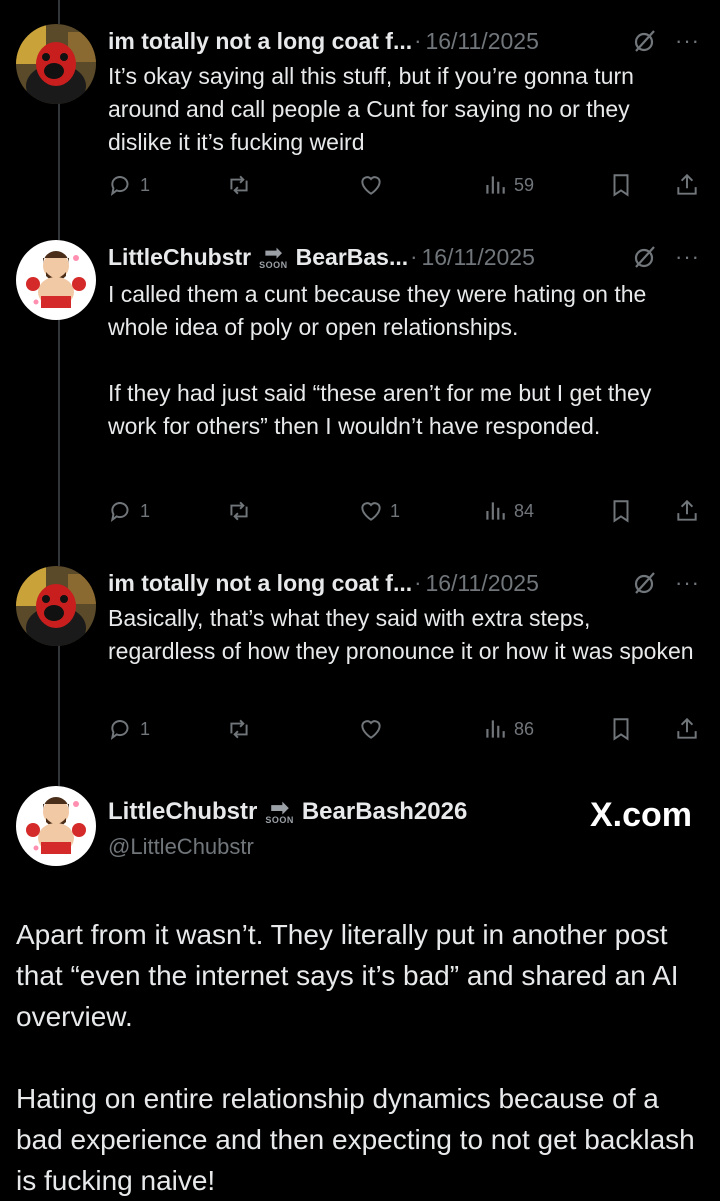 This screenshot has width=720, height=1201. I want to click on view-count: 86, so click(524, 728).